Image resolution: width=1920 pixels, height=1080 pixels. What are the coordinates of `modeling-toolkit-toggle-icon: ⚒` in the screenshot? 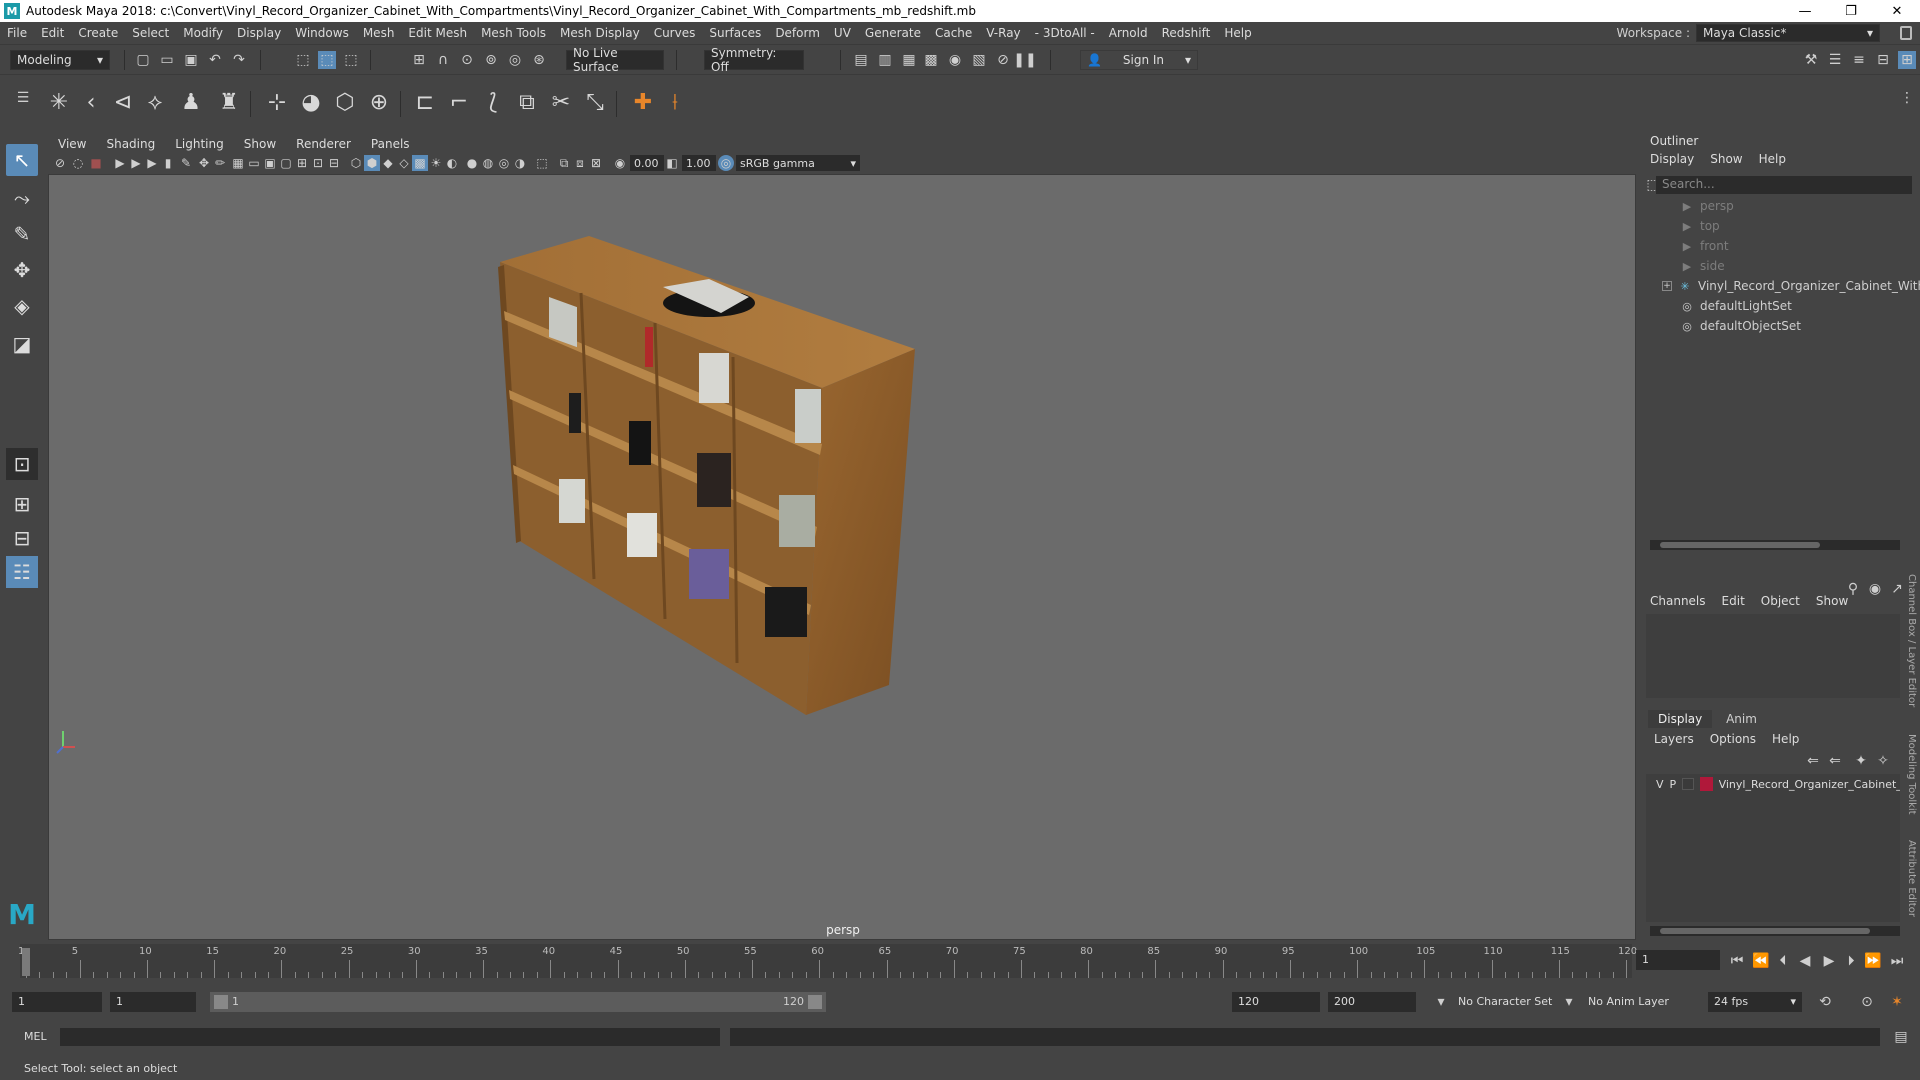 It's located at (1811, 60).